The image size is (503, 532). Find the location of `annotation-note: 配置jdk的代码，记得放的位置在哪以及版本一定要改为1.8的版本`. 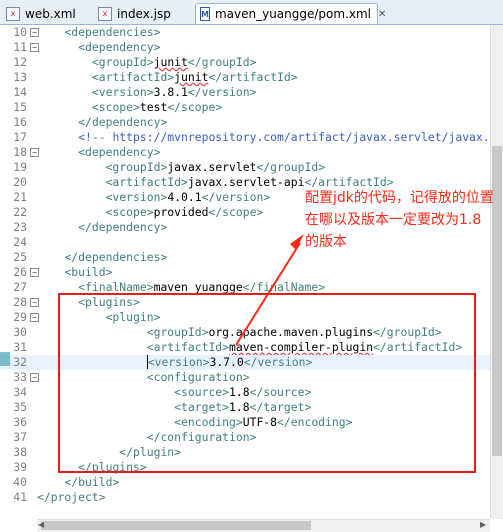

annotation-note: 配置jdk的代码，记得放的位置在哪以及版本一定要改为1.8的版本 is located at coordinates (399, 220).